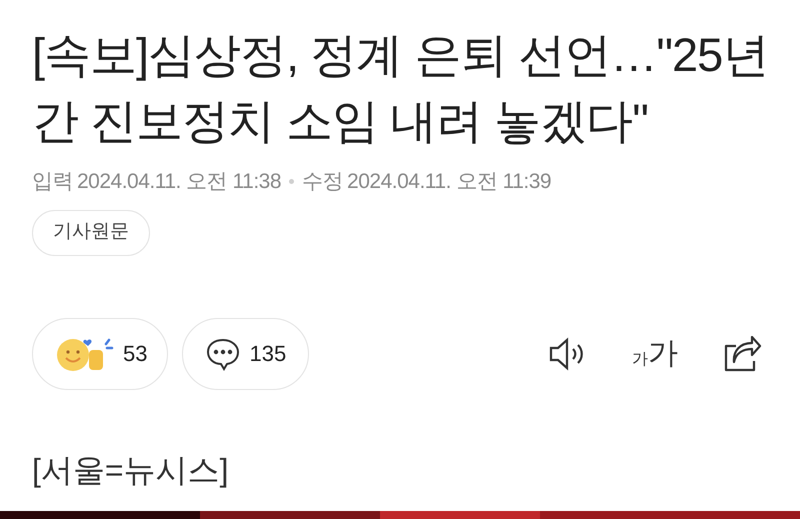 The height and width of the screenshot is (519, 800). I want to click on edit-time: 2024.04.11. 오전 11:39, so click(449, 182).